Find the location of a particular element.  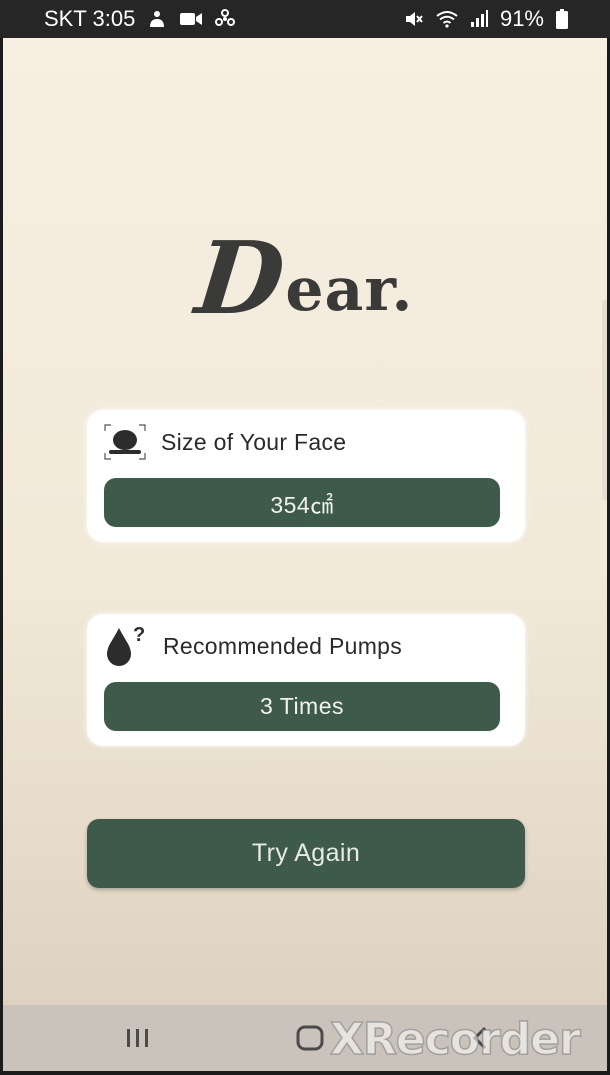

home-icon is located at coordinates (310, 1038).